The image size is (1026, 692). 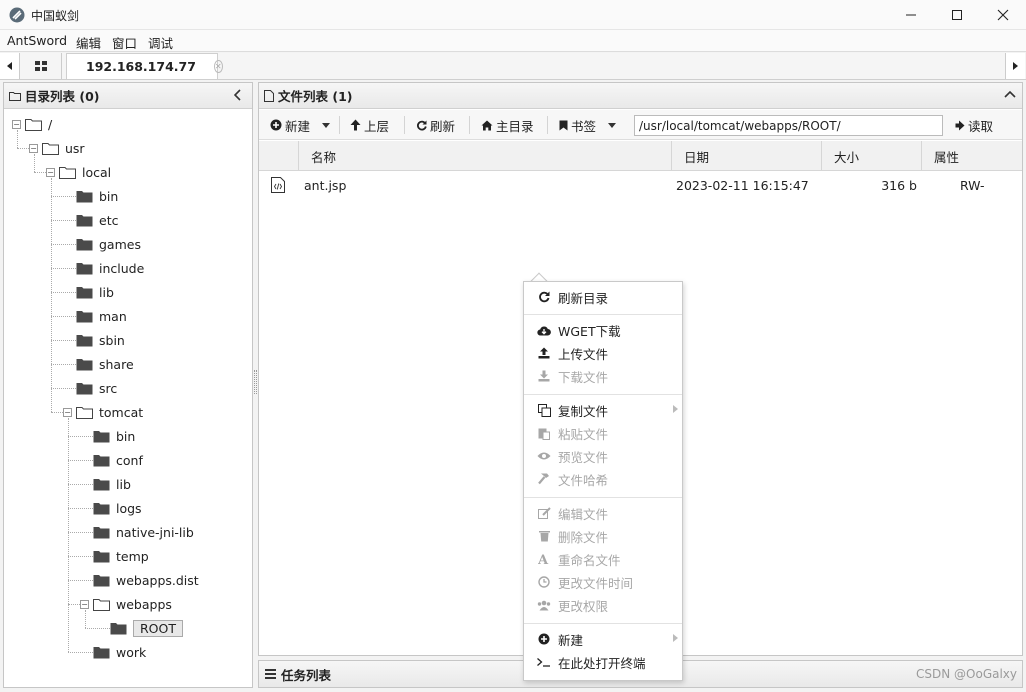 I want to click on directory-panel-header: 目录列表 (0), so click(x=128, y=96).